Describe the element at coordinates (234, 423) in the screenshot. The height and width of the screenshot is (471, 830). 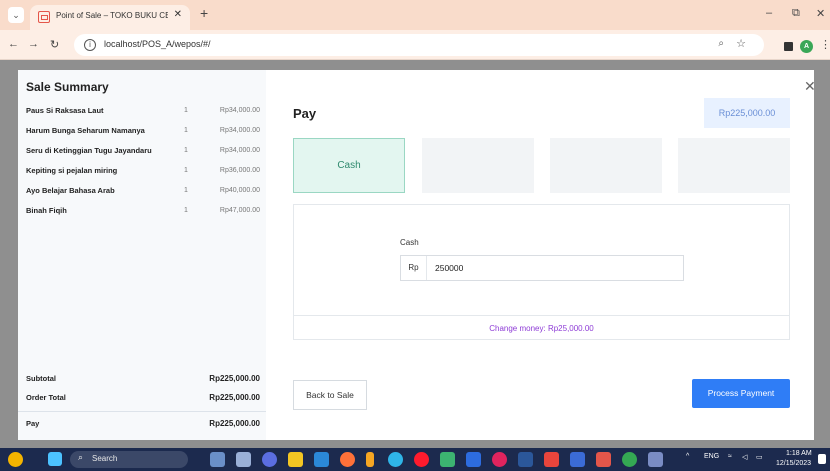
I see `pay-total-value: Rp225,000.00` at that location.